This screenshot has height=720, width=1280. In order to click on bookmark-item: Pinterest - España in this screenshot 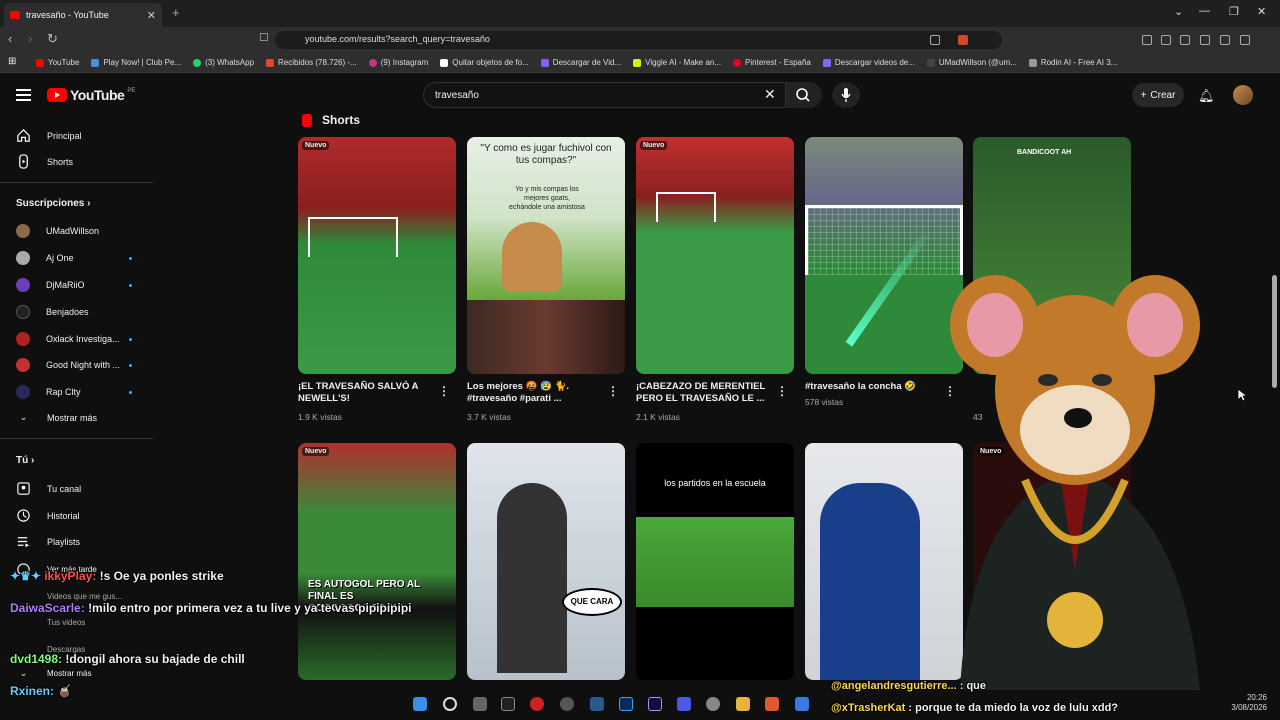, I will do `click(772, 62)`.